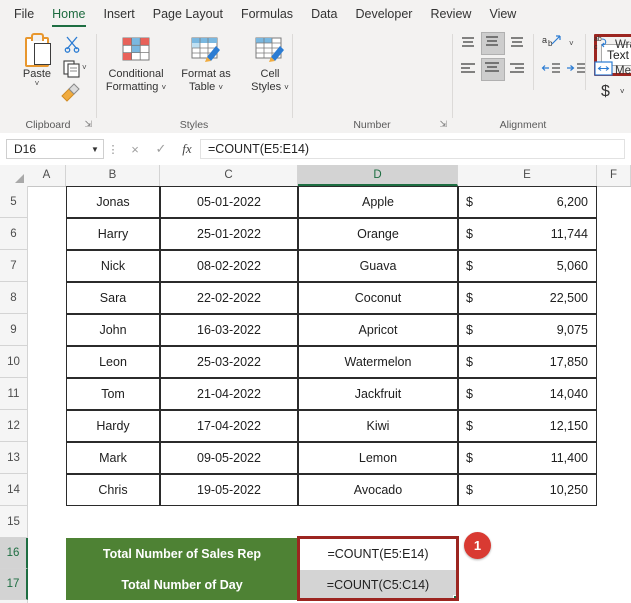 The height and width of the screenshot is (603, 631). Describe the element at coordinates (324, 14) in the screenshot. I see `tab-data: Data` at that location.